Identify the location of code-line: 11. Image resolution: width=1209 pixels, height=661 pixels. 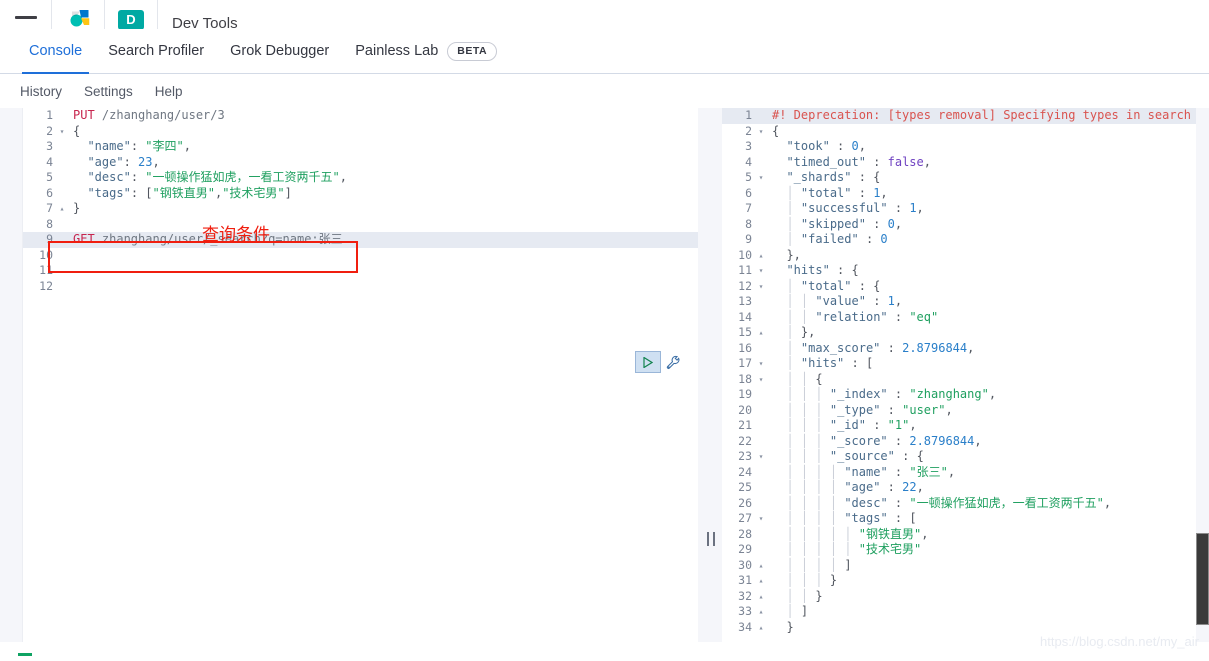
(360, 271).